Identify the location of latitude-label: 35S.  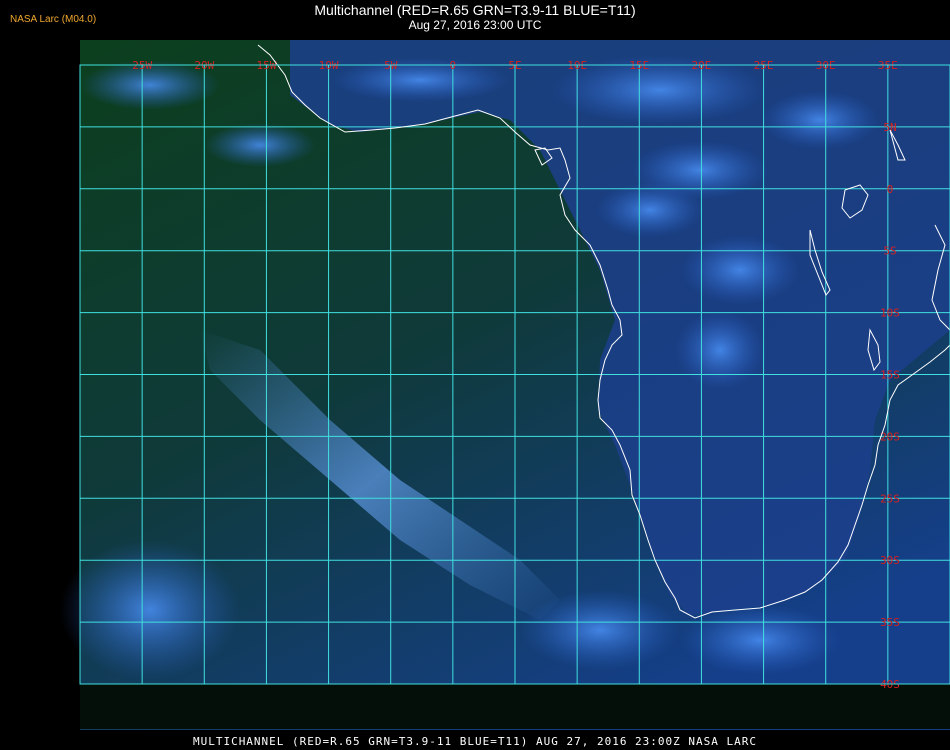
(890, 622).